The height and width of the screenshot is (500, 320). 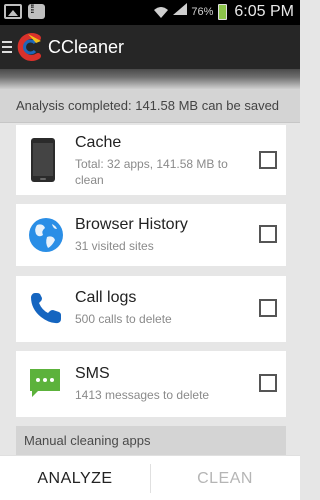 I want to click on ccleaner-logo-icon, so click(x=29, y=47).